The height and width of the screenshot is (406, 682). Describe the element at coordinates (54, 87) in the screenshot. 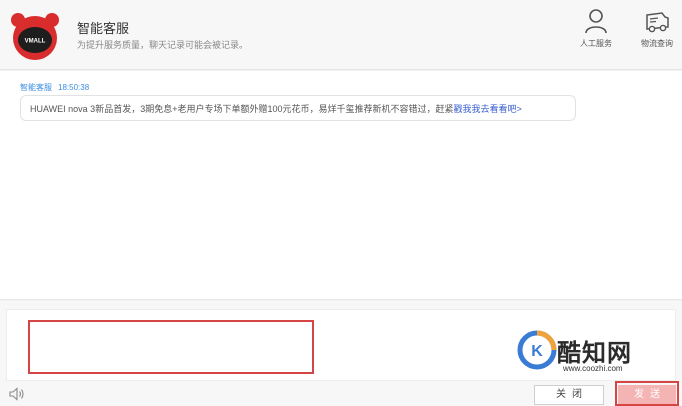

I see `message-meta: 智能客服 18:50:38` at that location.